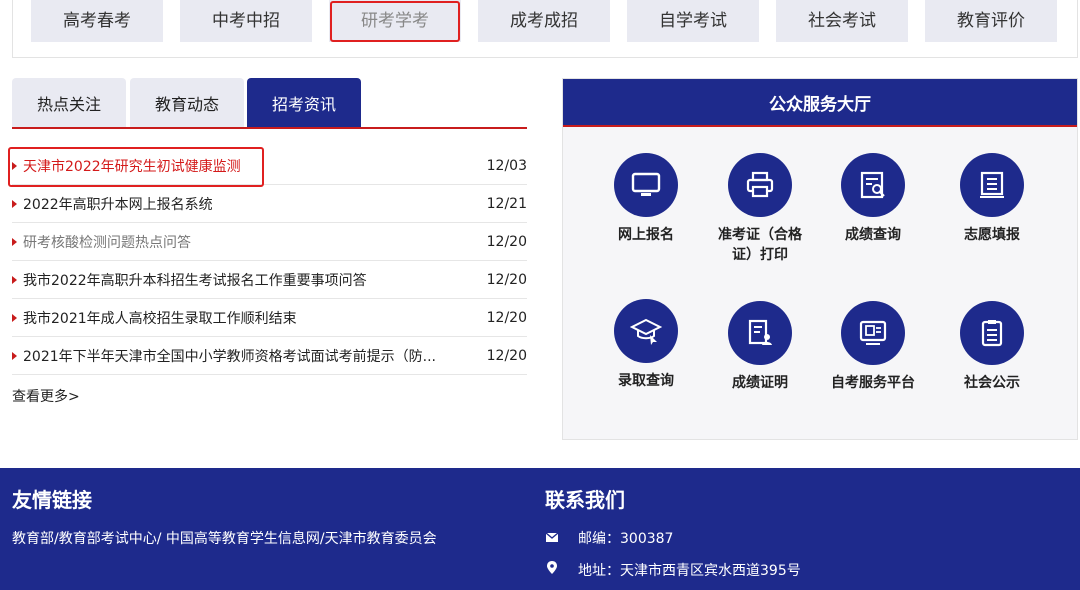  I want to click on service-label: 志愿填报, so click(992, 235).